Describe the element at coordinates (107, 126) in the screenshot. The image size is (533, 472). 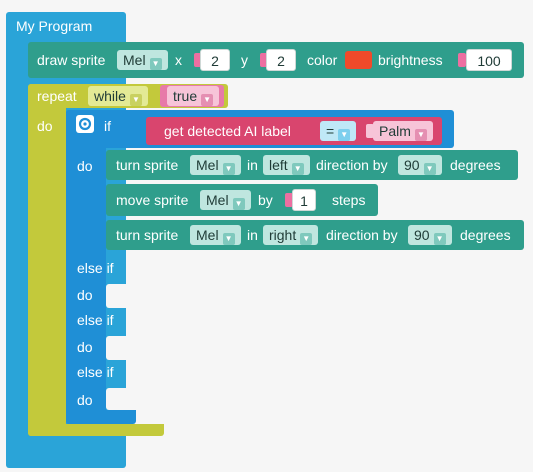
I see `if-label: if` at that location.